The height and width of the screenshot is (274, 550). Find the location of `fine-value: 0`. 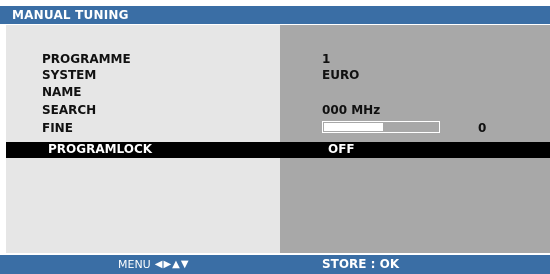

fine-value: 0 is located at coordinates (482, 128).